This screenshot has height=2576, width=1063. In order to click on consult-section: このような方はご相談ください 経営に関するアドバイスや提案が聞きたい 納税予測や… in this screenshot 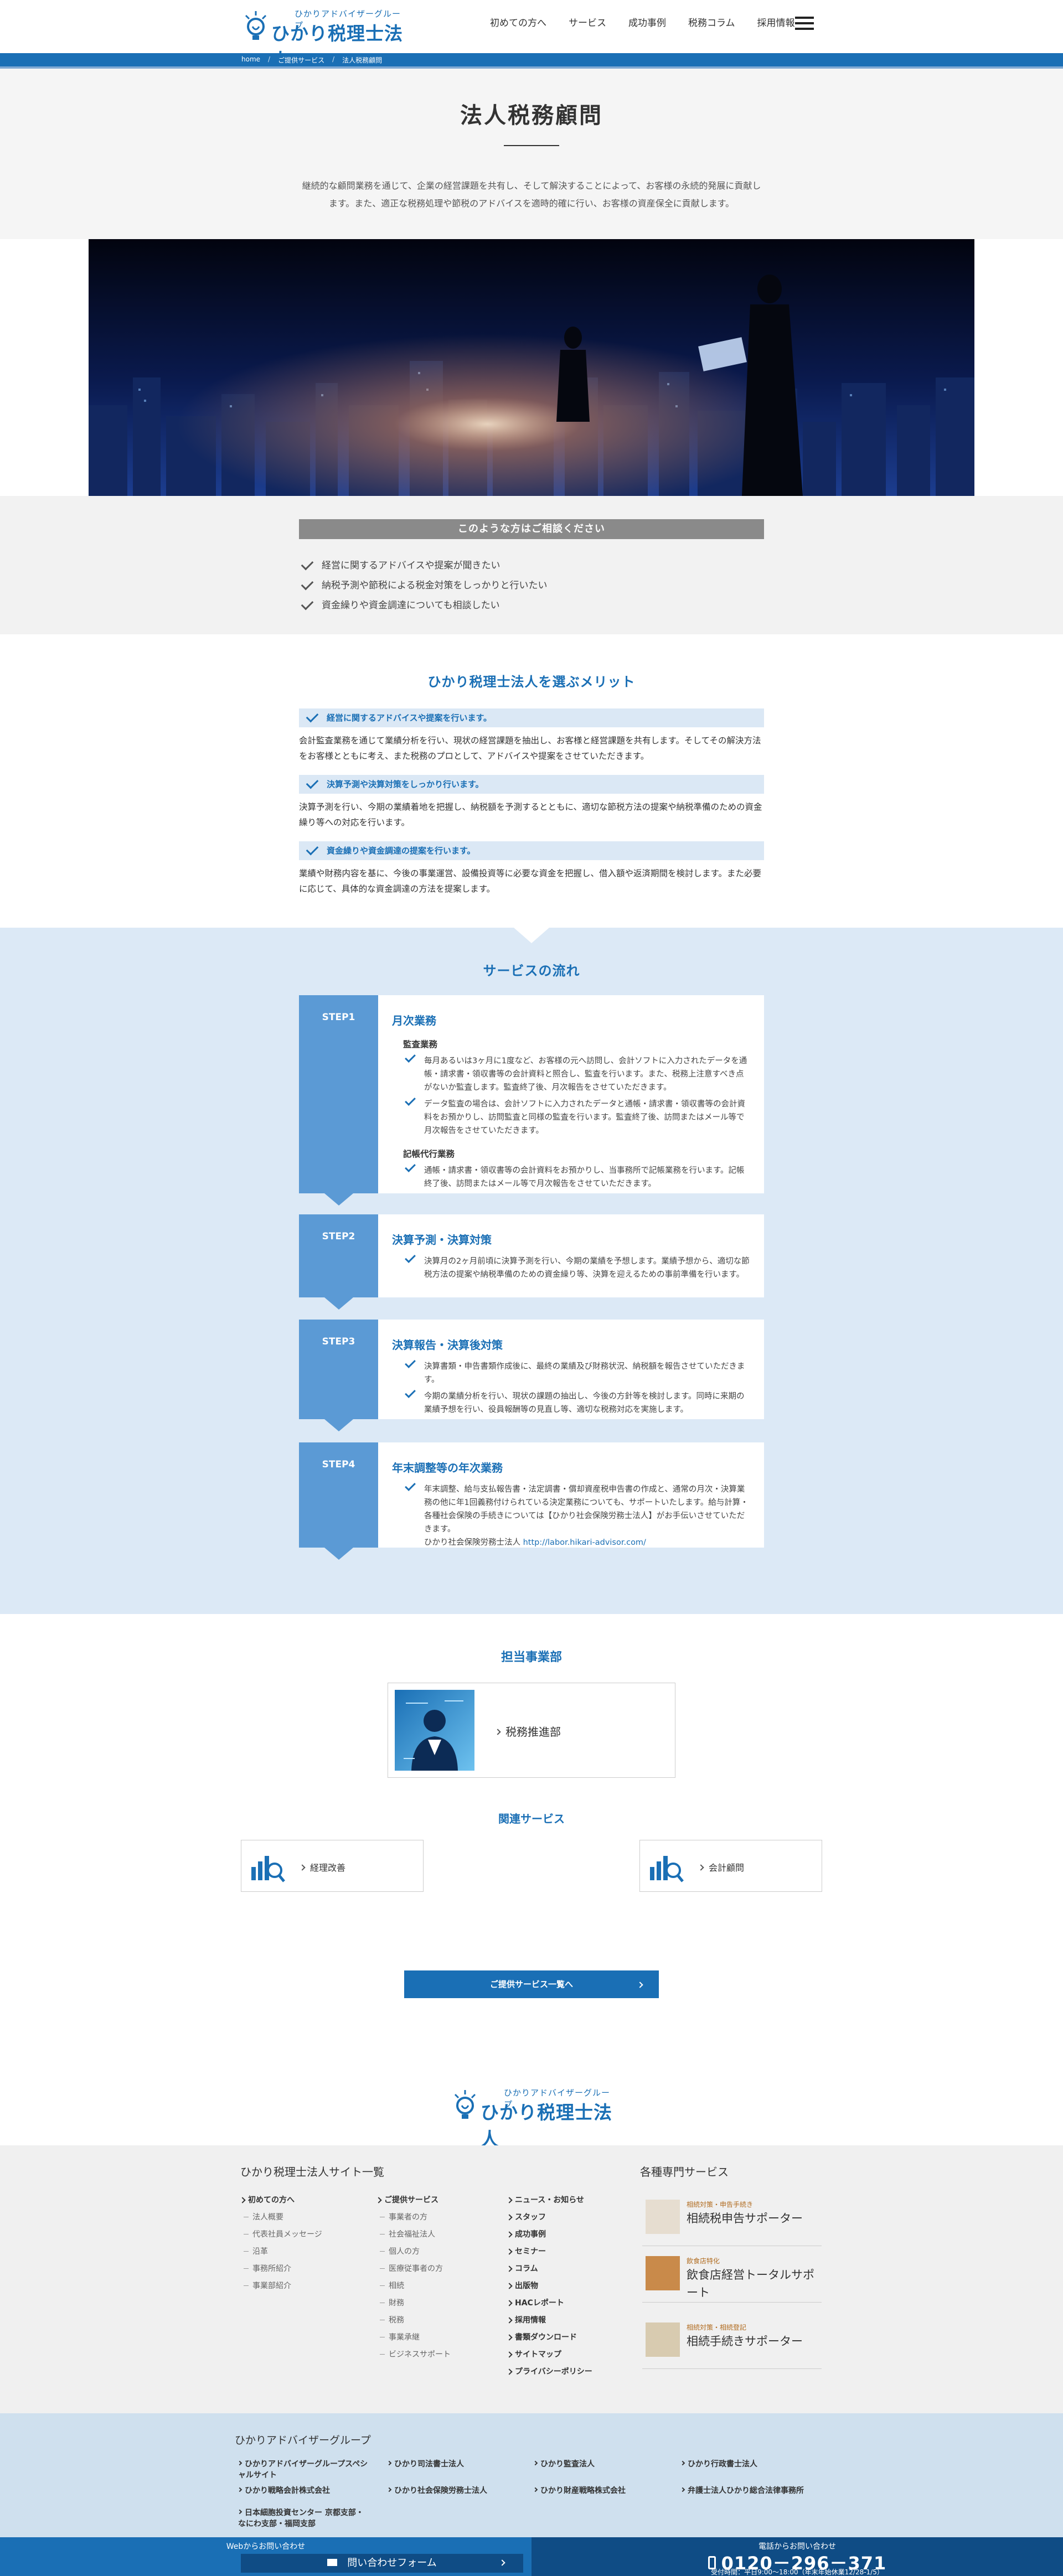, I will do `click(531, 573)`.